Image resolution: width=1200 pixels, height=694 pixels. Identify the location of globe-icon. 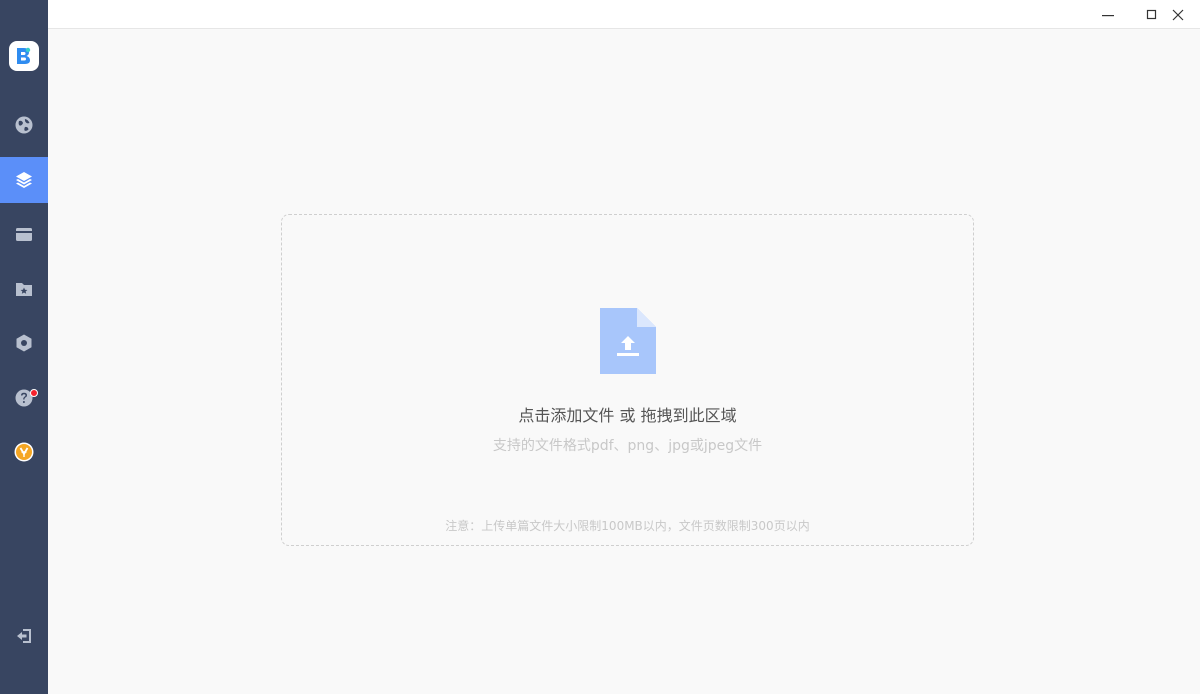
(24, 125).